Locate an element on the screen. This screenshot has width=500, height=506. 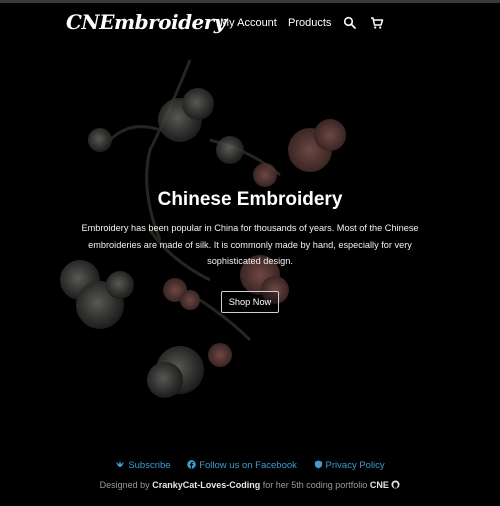
facebook-label: Follow us on Facebook is located at coordinates (248, 465).